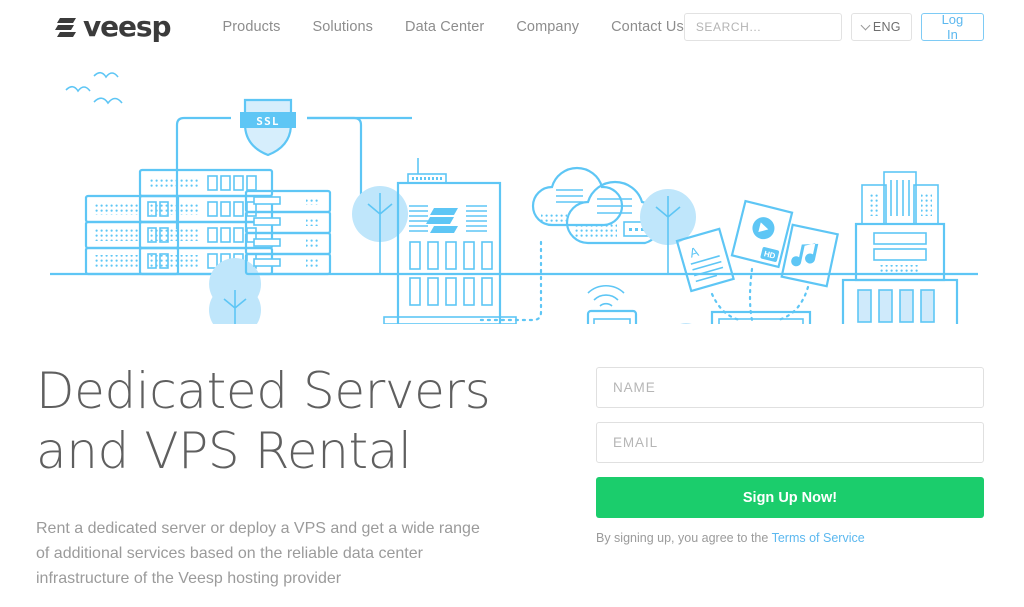 Image resolution: width=1024 pixels, height=607 pixels. What do you see at coordinates (790, 497) in the screenshot?
I see `sign-up-button: Sign Up Now!` at bounding box center [790, 497].